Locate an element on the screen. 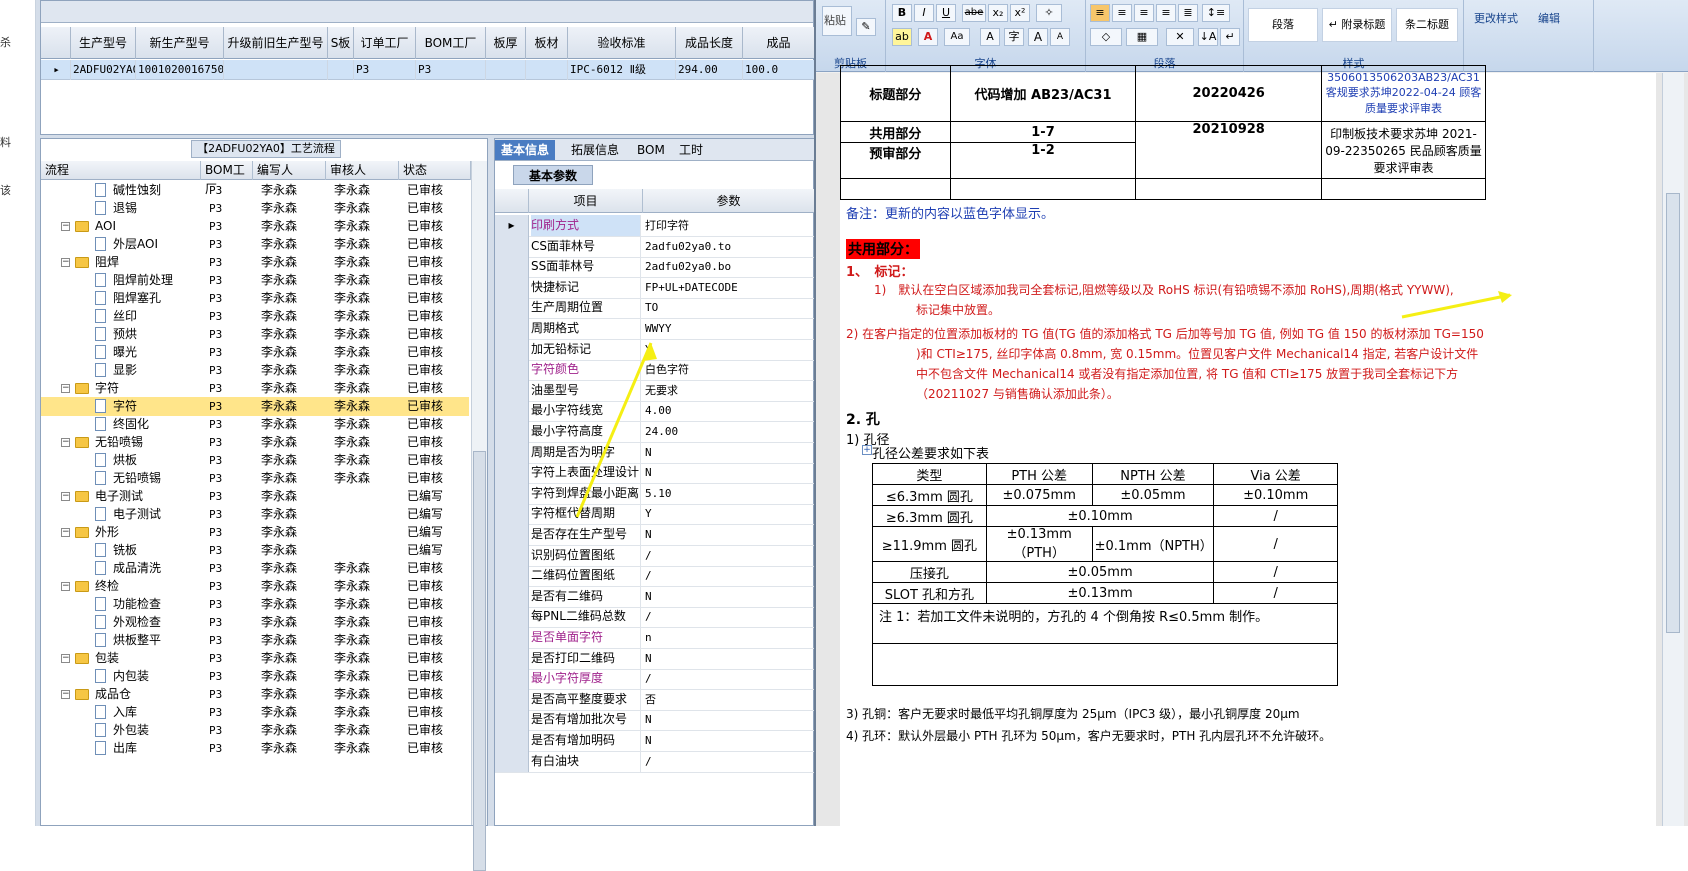 The image size is (1688, 871). col-header: 板材 is located at coordinates (547, 43).